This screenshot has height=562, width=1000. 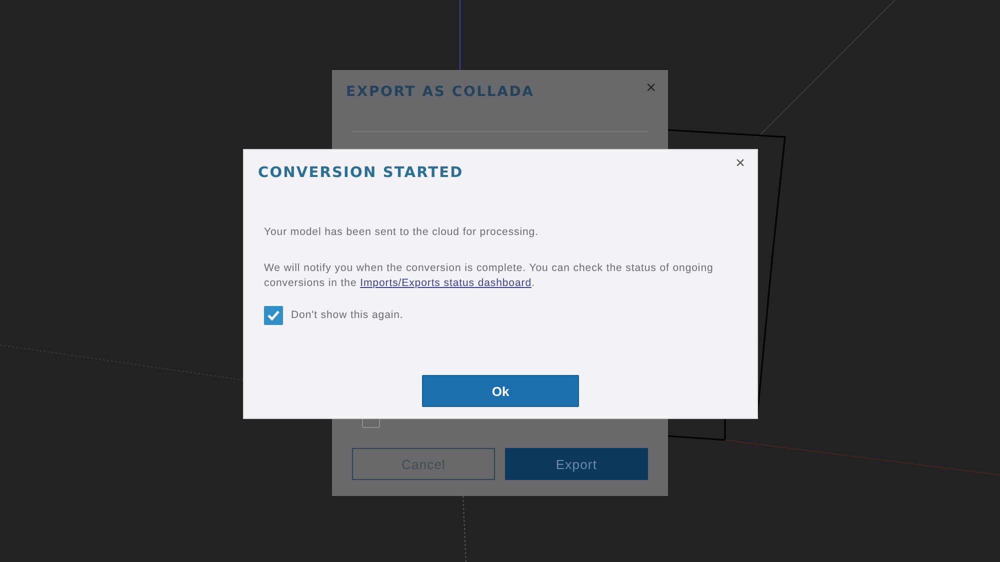 What do you see at coordinates (347, 315) in the screenshot?
I see `checkbox-label: Don't show this again.` at bounding box center [347, 315].